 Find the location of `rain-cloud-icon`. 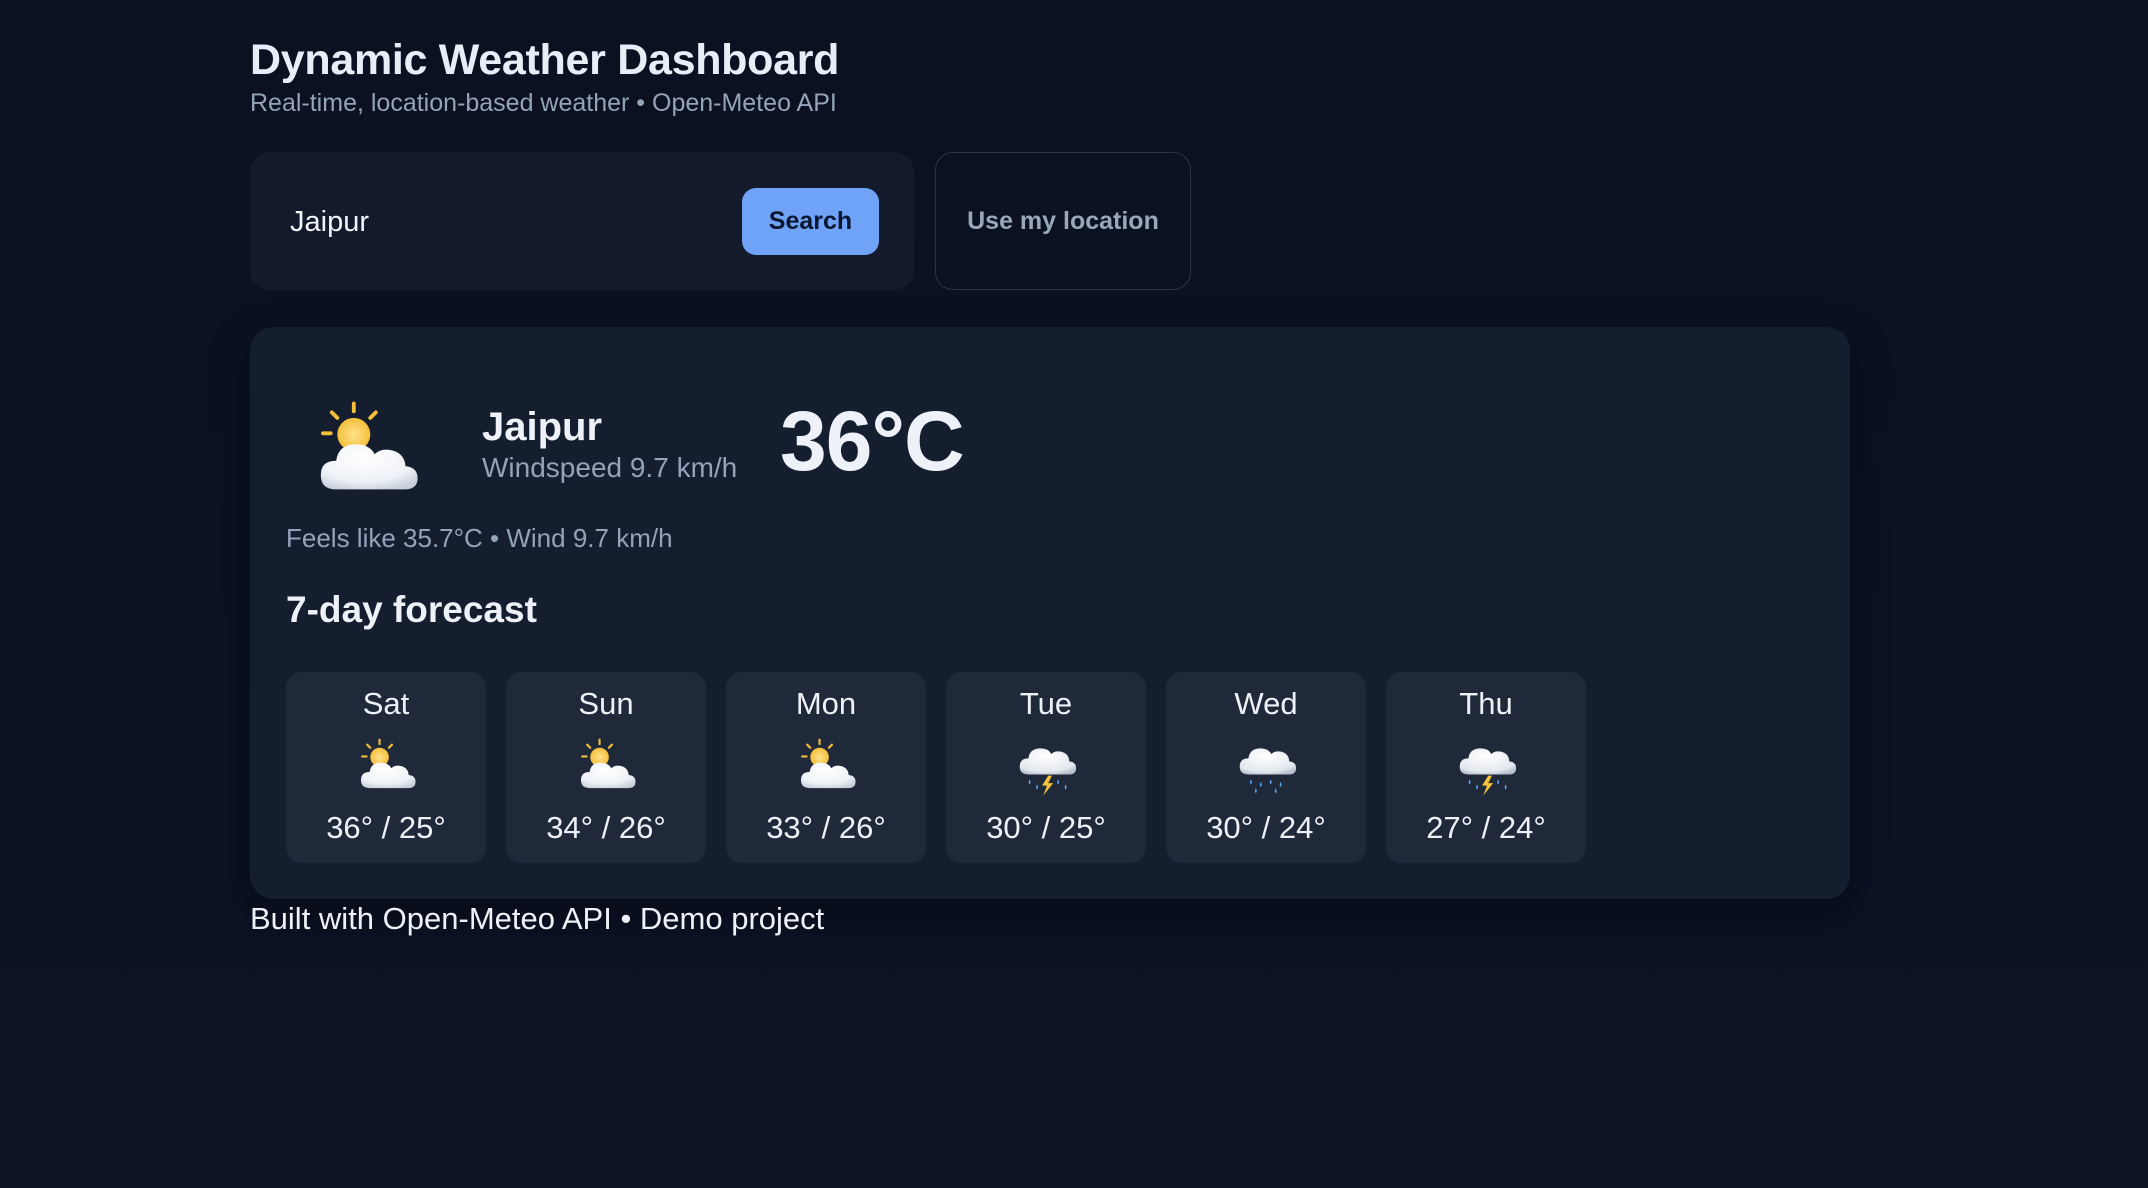

rain-cloud-icon is located at coordinates (1267, 767).